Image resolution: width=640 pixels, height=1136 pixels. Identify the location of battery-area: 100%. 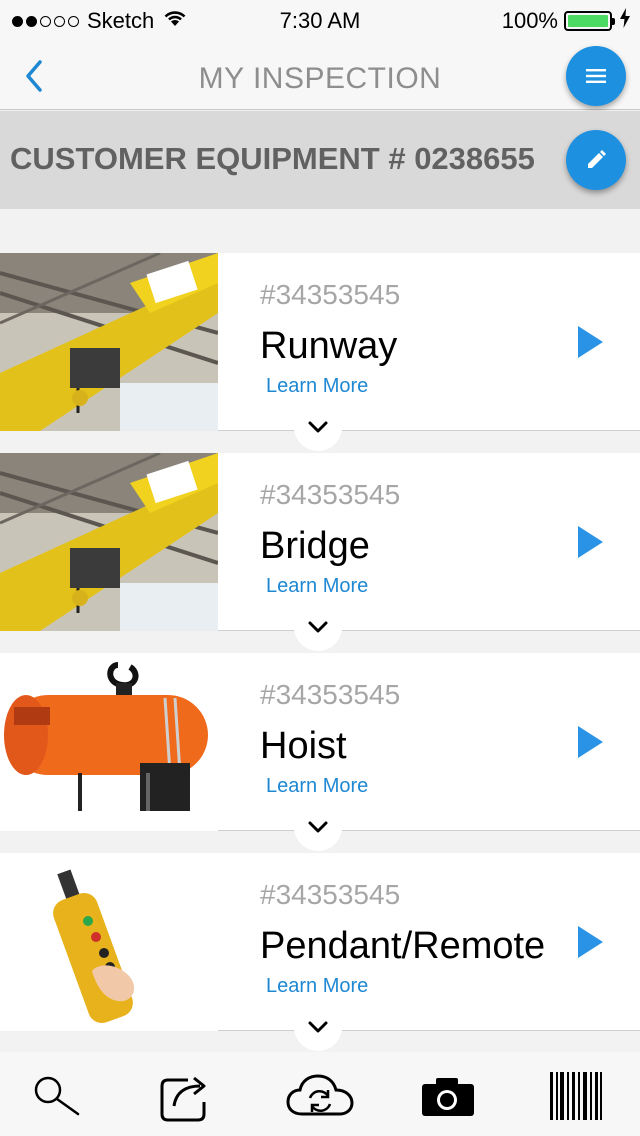
(566, 21).